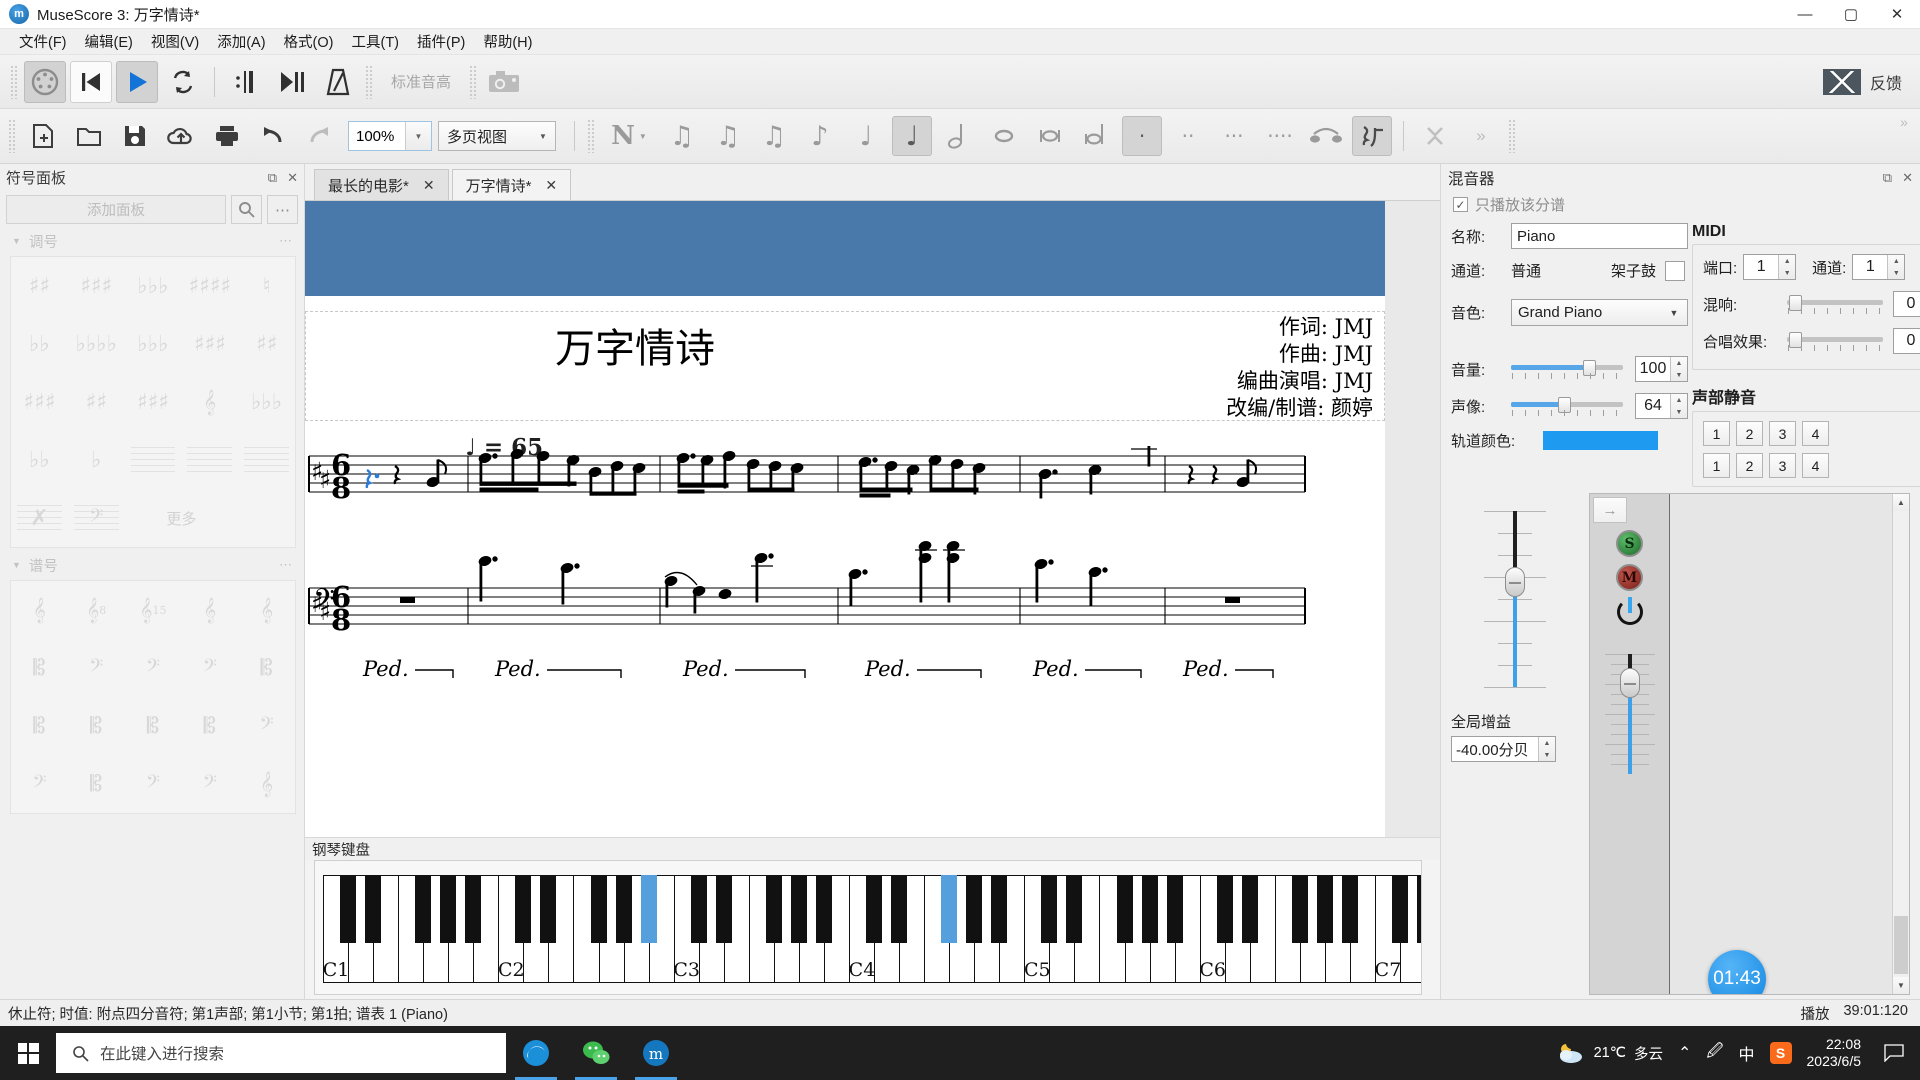 This screenshot has height=1080, width=1920. I want to click on menu-file: 文件(F), so click(43, 41).